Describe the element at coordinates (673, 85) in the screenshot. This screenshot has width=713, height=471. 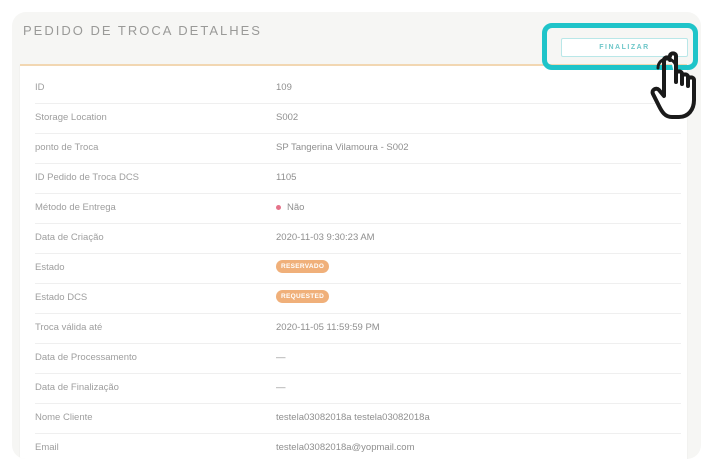
I see `hand-pointer-icon` at that location.